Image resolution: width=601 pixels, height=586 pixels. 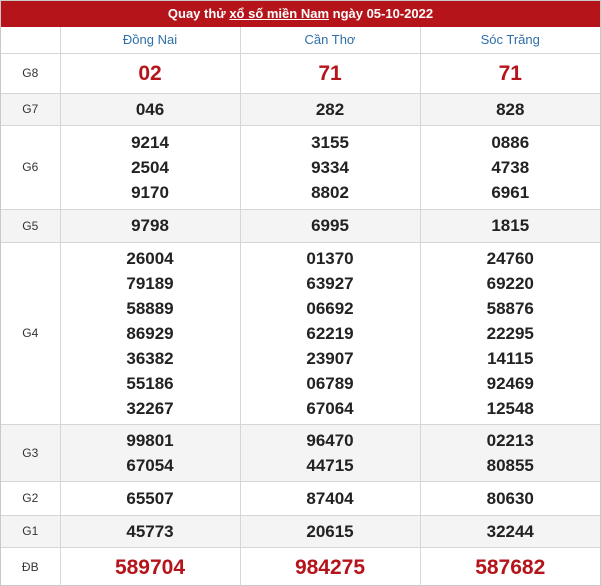 I want to click on prize-number: 0886, so click(x=510, y=142).